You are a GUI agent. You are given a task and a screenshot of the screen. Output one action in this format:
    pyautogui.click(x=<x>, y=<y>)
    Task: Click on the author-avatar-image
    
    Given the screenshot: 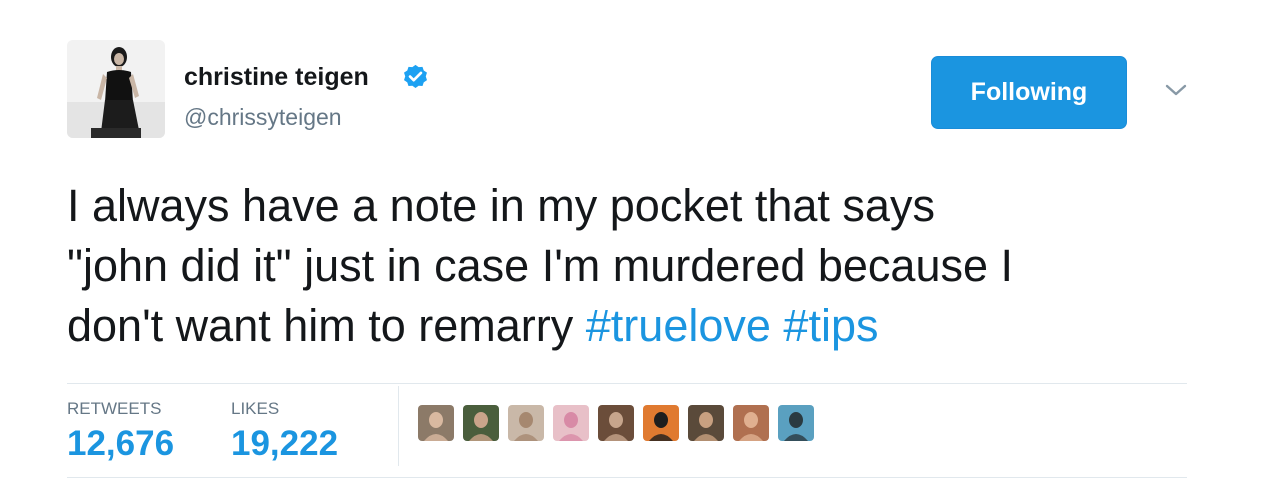 What is the action you would take?
    pyautogui.click(x=116, y=89)
    